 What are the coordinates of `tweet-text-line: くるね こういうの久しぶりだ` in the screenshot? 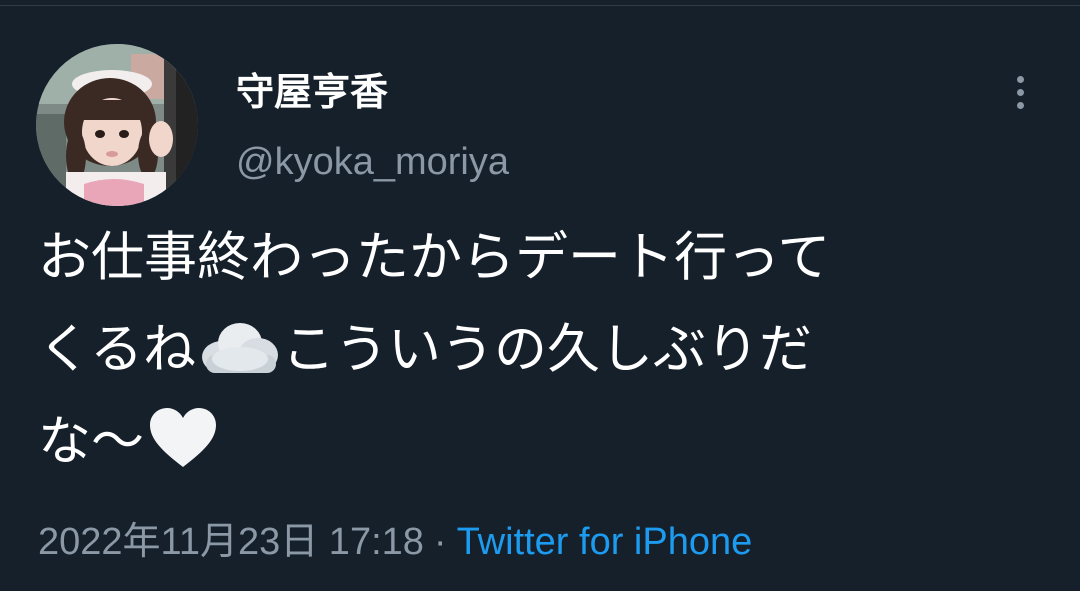 It's located at (543, 350).